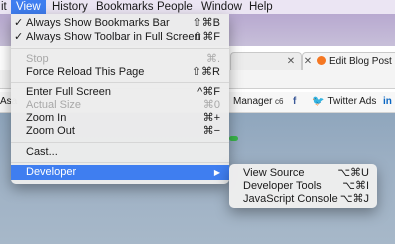  What do you see at coordinates (318, 101) in the screenshot?
I see `twitter-bird-icon: 🐦` at bounding box center [318, 101].